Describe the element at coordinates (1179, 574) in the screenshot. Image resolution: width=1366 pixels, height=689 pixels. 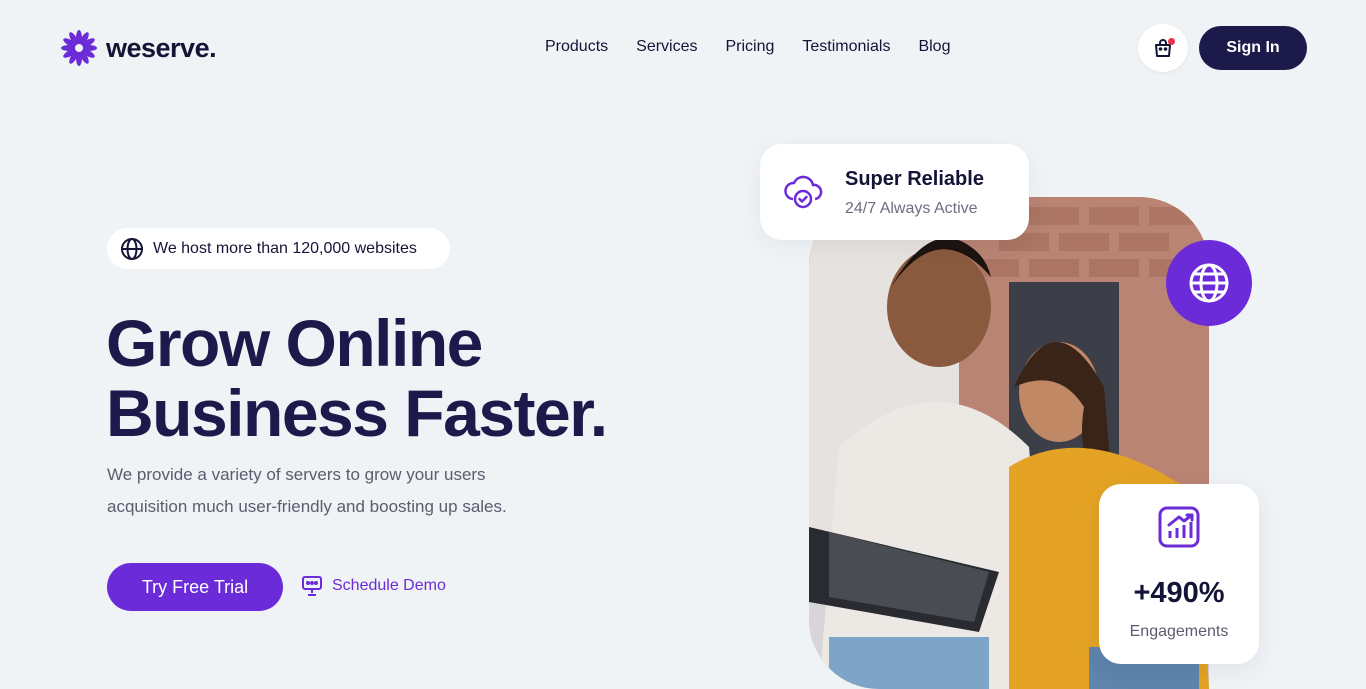
I see `engagements-card: +490% Engagements` at that location.